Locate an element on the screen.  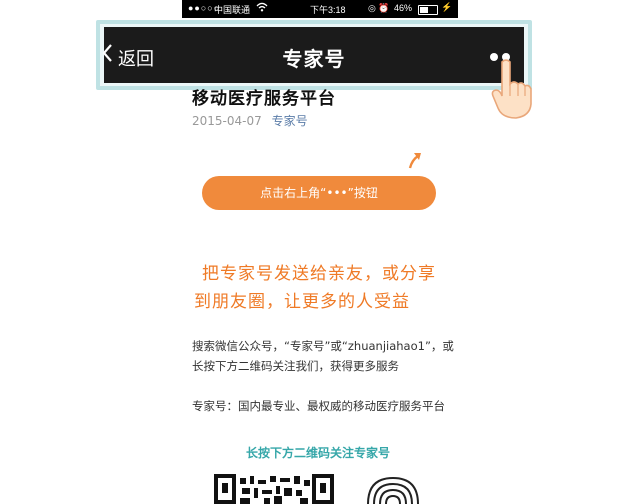
carrier-name: 中国联通 is located at coordinates (232, 10).